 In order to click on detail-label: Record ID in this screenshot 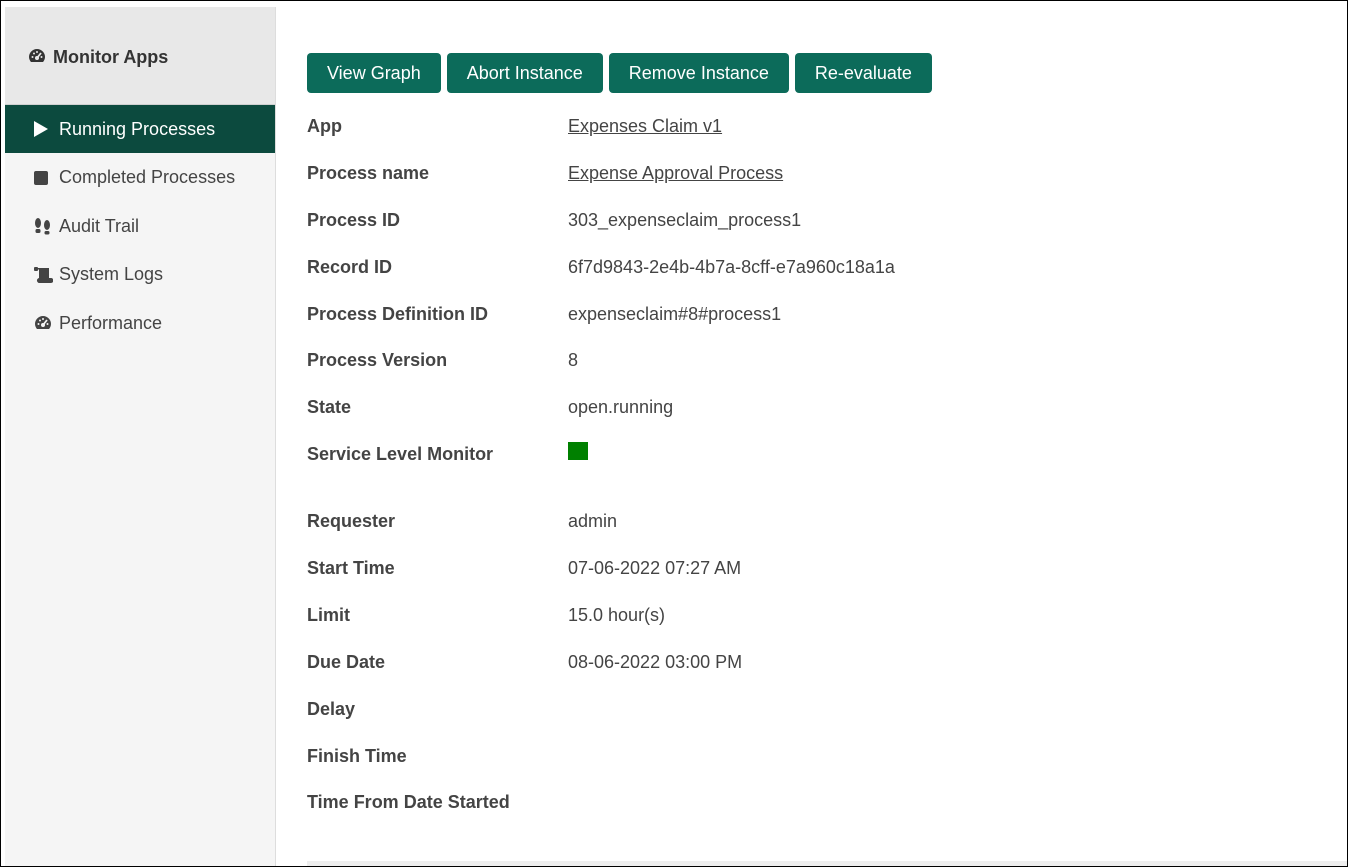, I will do `click(350, 266)`.